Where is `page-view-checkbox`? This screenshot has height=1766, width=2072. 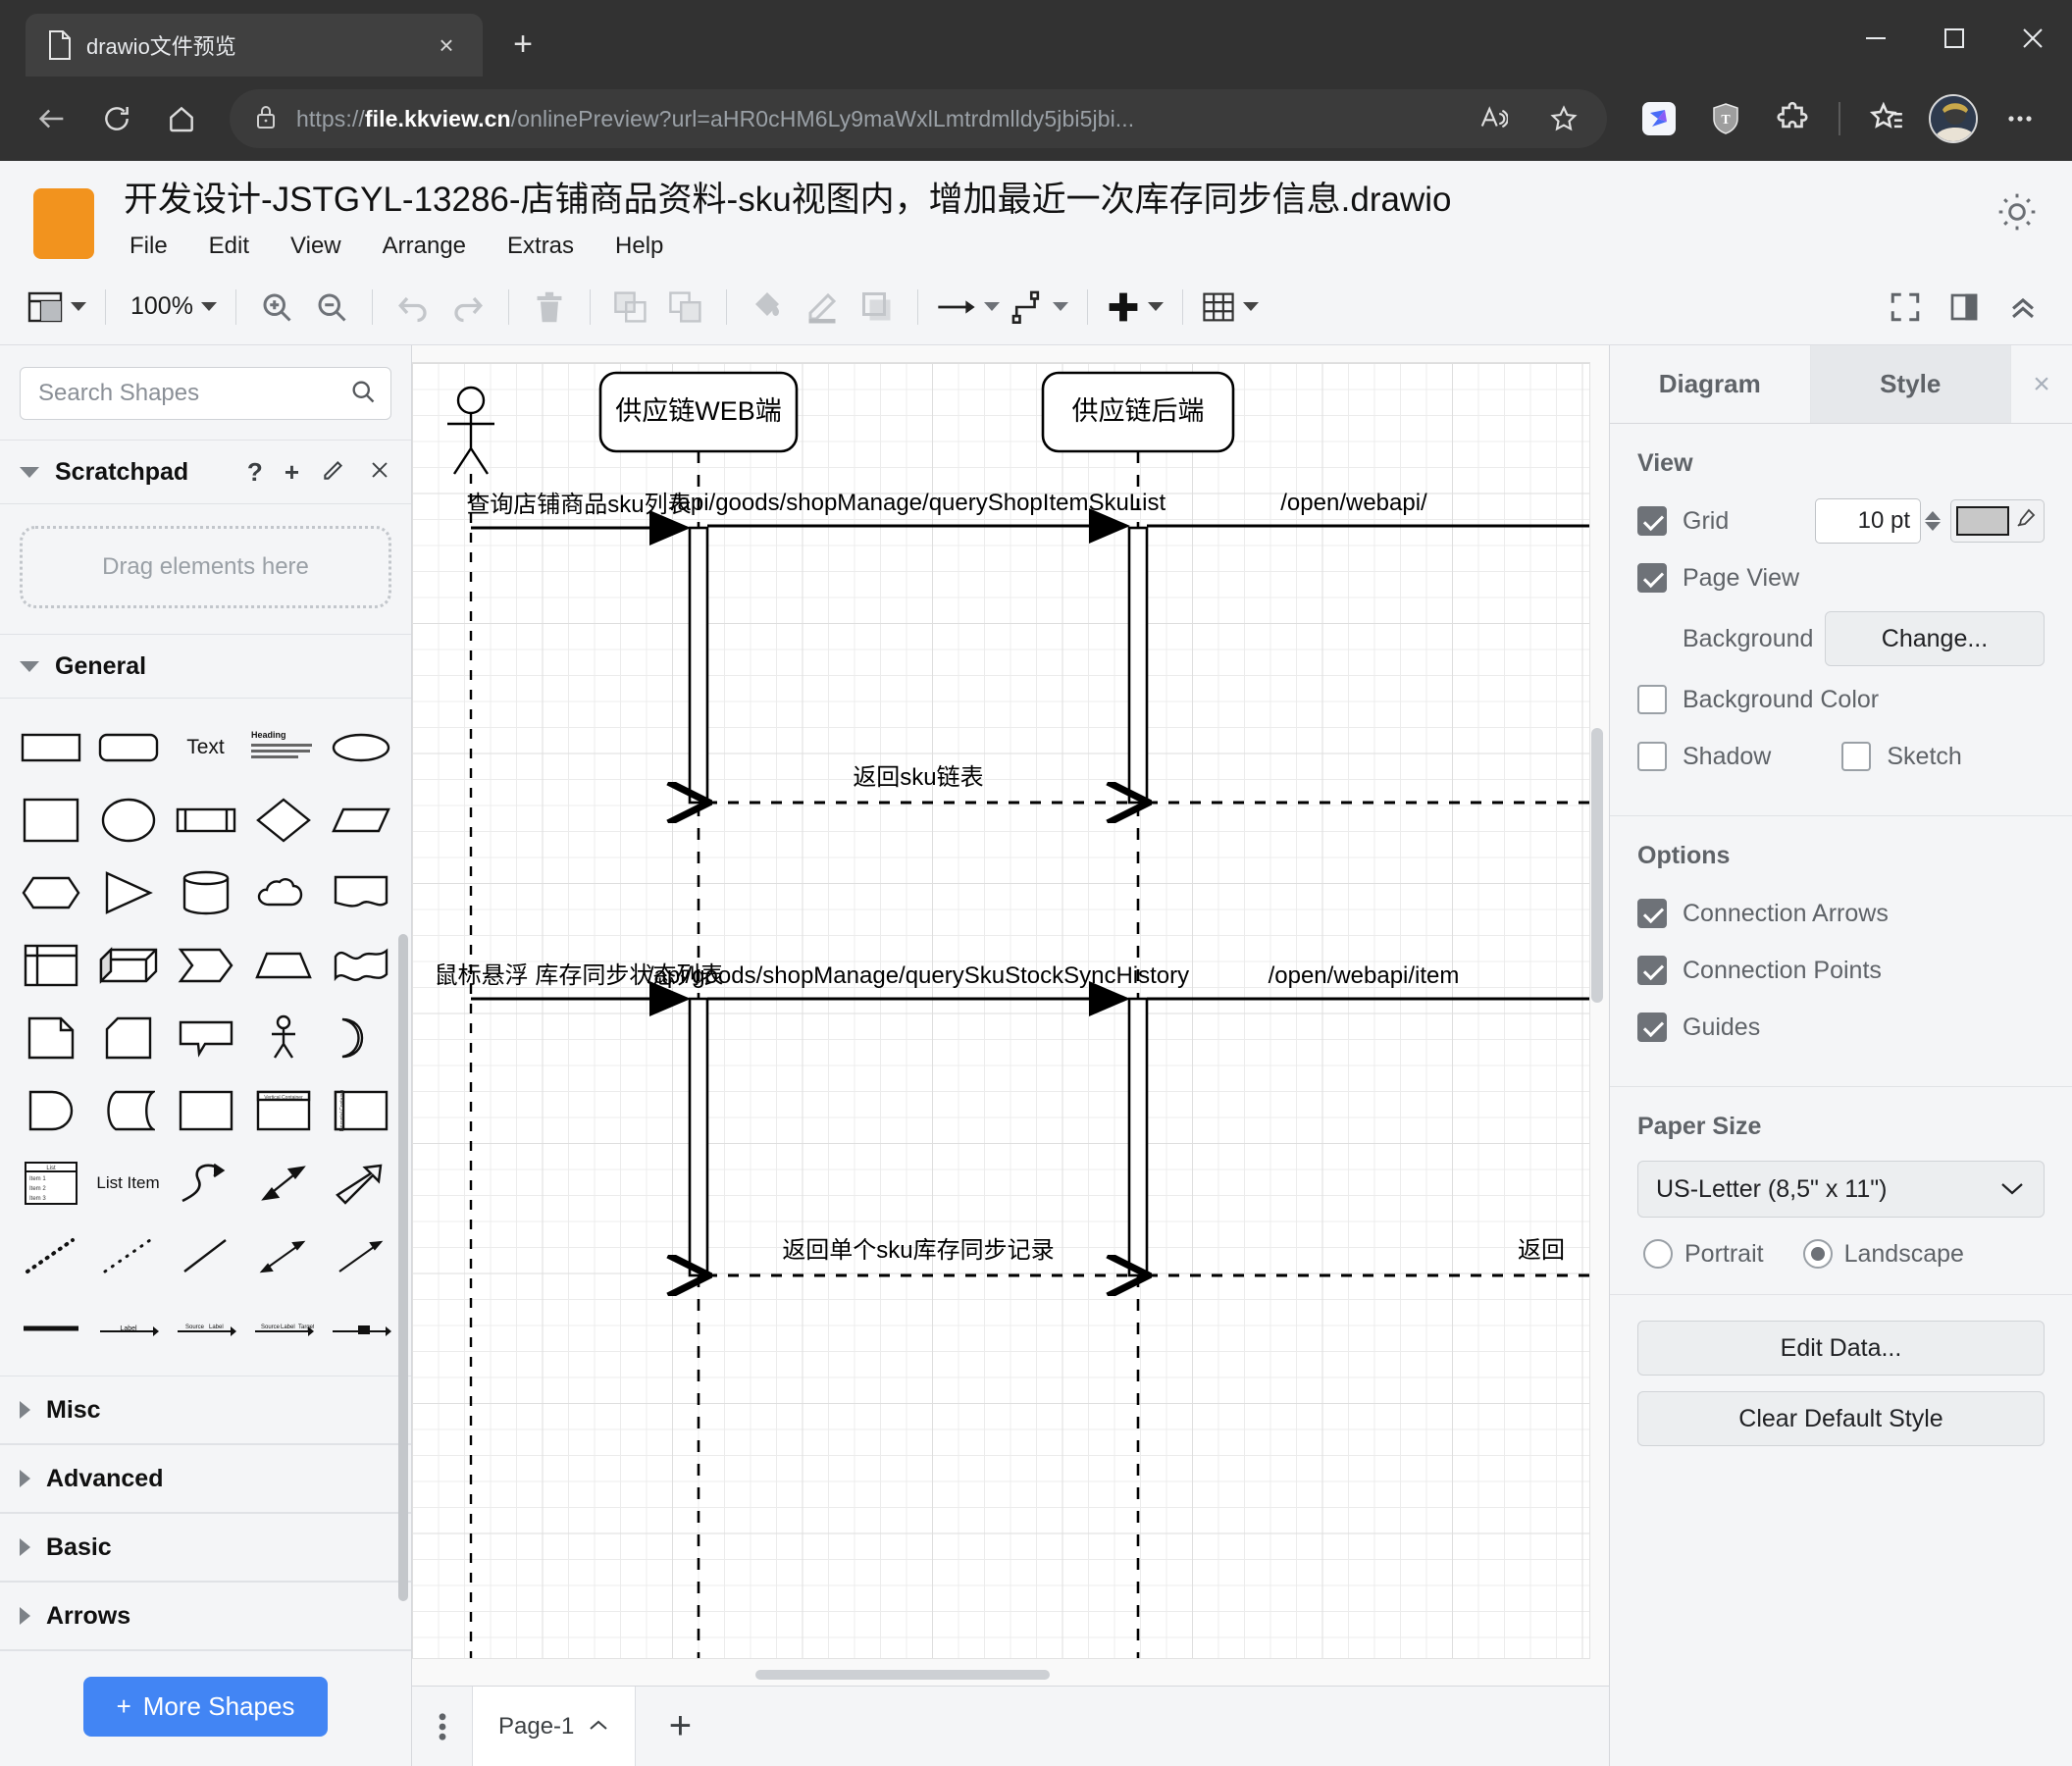 page-view-checkbox is located at coordinates (1652, 578).